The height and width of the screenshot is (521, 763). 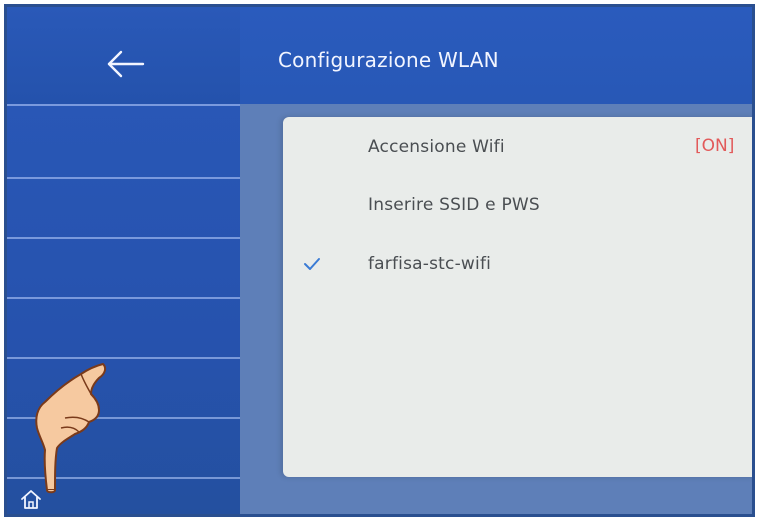 I want to click on ssid-pws-label: Inserire SSID e PWS, so click(x=454, y=205).